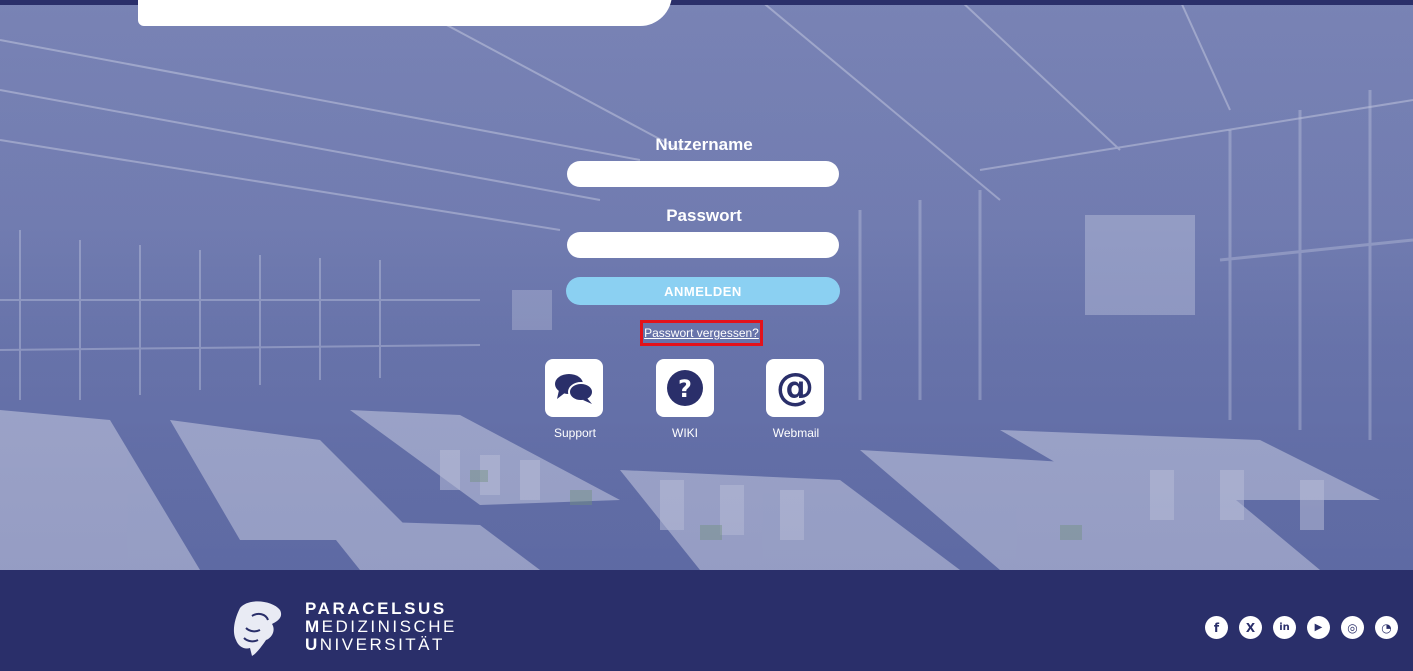 Image resolution: width=1413 pixels, height=671 pixels. I want to click on youtube-icon: ▶, so click(1318, 627).